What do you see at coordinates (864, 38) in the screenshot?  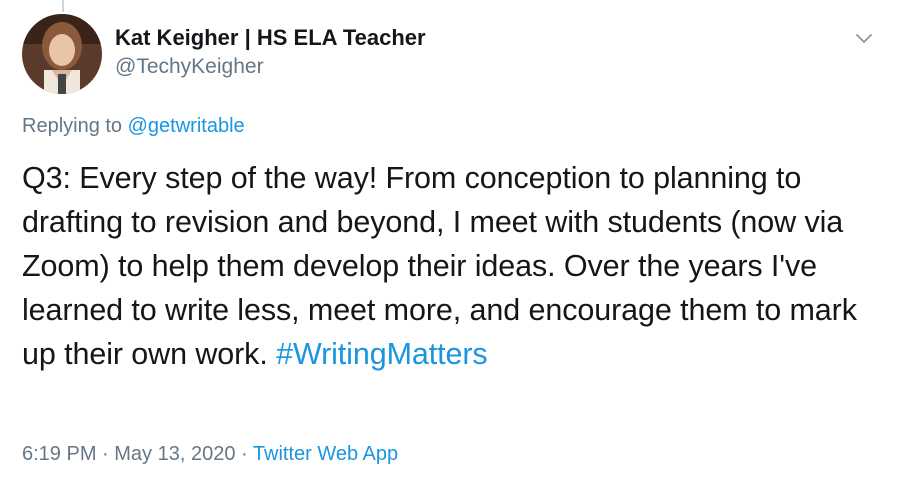 I see `chevron-down-icon` at bounding box center [864, 38].